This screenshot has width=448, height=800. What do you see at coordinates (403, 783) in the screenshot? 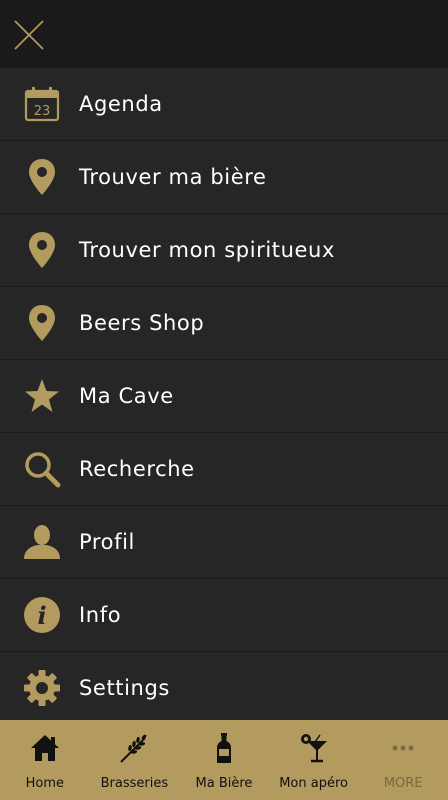
I see `tab-label-more: MORE` at bounding box center [403, 783].